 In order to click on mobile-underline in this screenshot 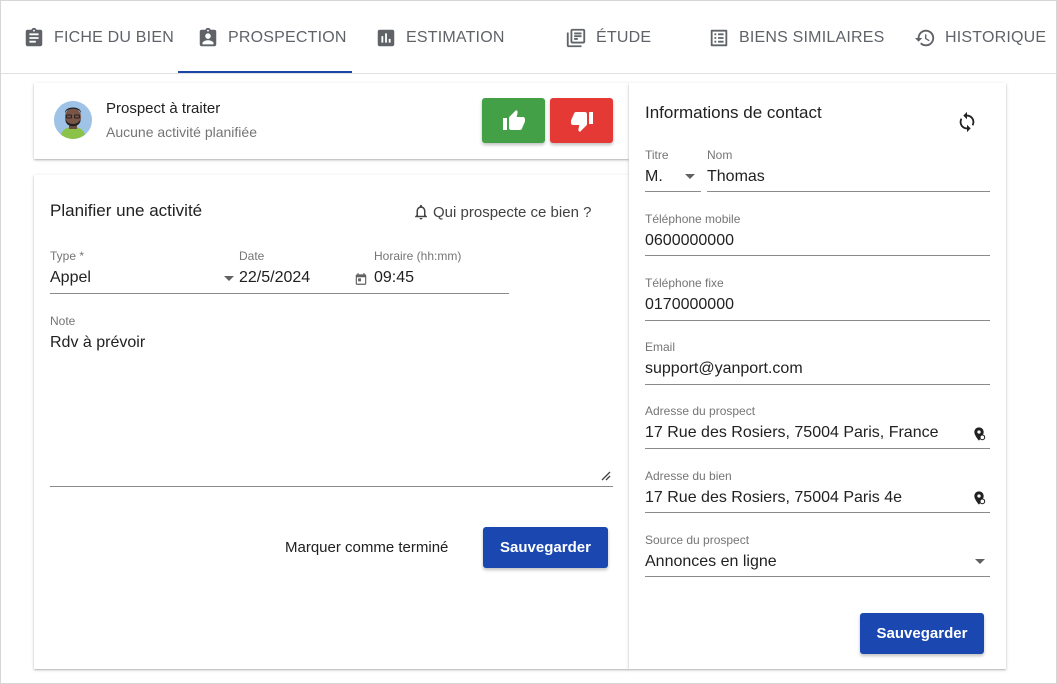, I will do `click(817, 255)`.